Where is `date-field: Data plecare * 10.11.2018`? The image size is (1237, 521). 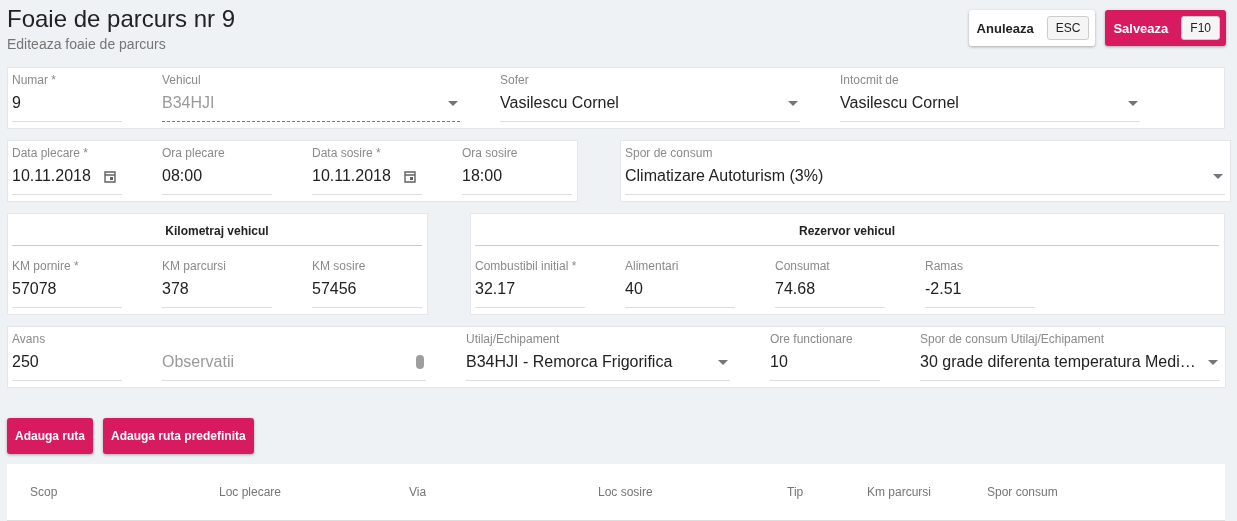 date-field: Data plecare * 10.11.2018 is located at coordinates (67, 170).